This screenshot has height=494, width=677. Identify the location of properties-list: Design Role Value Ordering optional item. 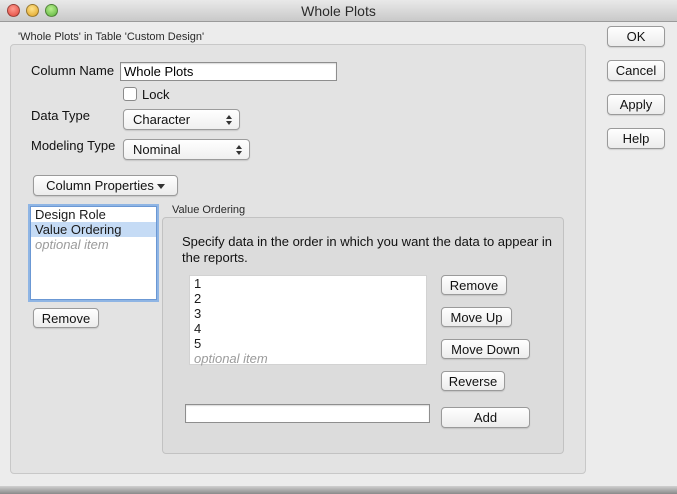
(93, 253).